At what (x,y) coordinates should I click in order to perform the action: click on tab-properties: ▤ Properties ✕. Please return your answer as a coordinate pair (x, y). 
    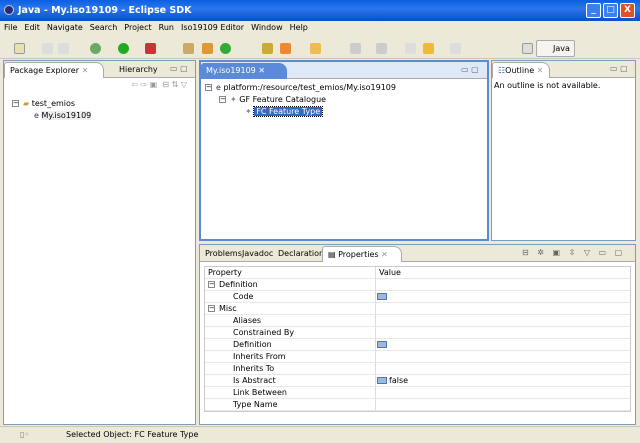
    Looking at the image, I should click on (362, 254).